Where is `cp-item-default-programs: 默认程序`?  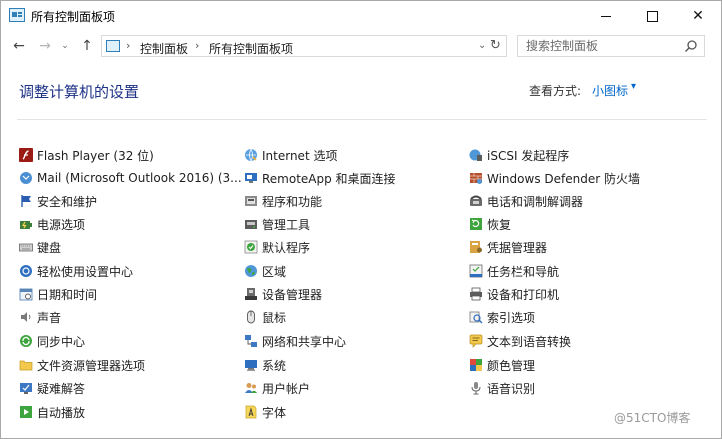 cp-item-default-programs: 默认程序 is located at coordinates (277, 247).